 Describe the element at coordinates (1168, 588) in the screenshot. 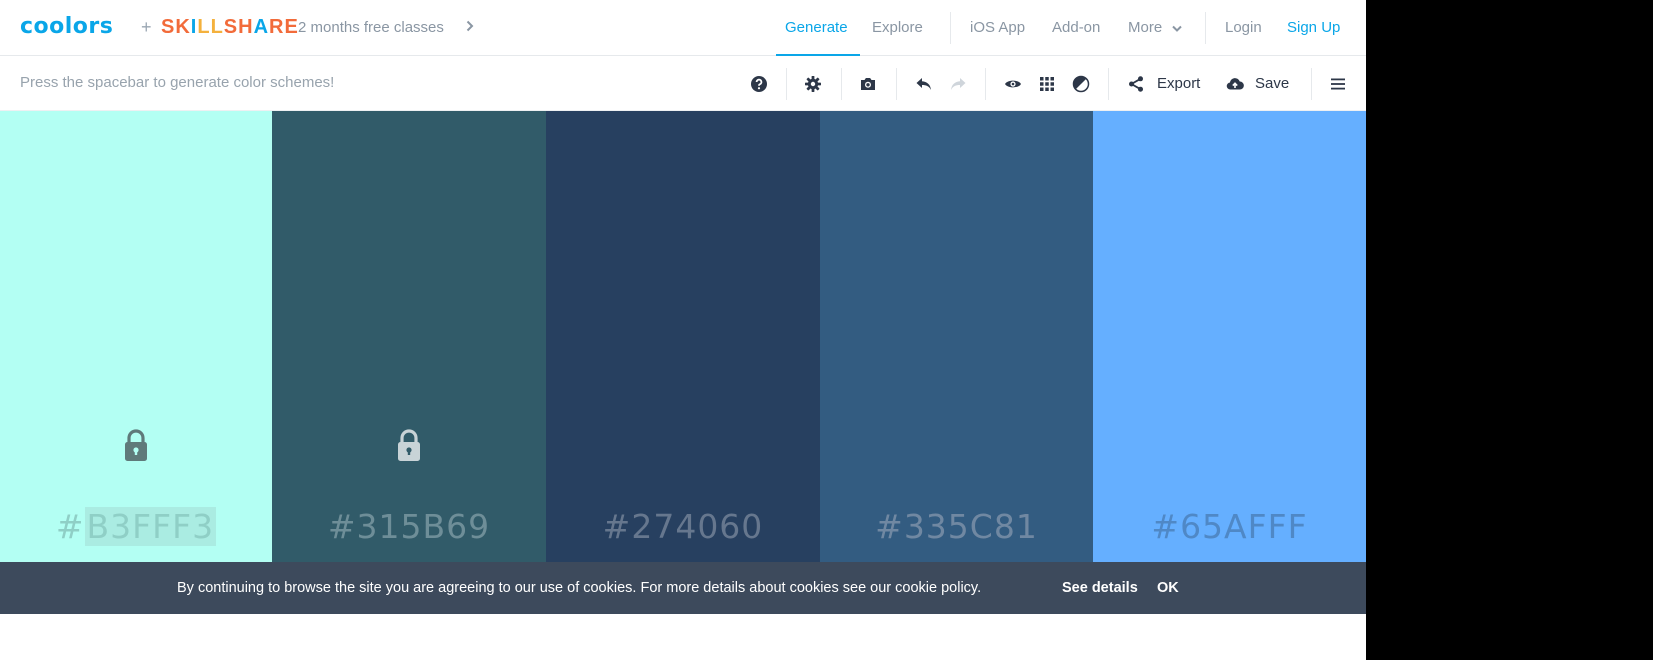

I see `cookie-ok-button: OK` at that location.